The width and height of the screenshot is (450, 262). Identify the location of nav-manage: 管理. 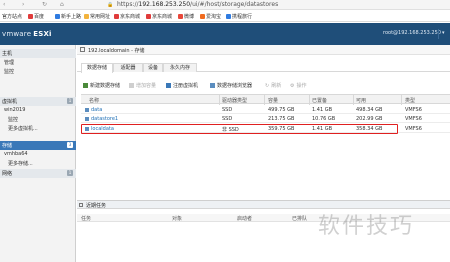
(38, 62).